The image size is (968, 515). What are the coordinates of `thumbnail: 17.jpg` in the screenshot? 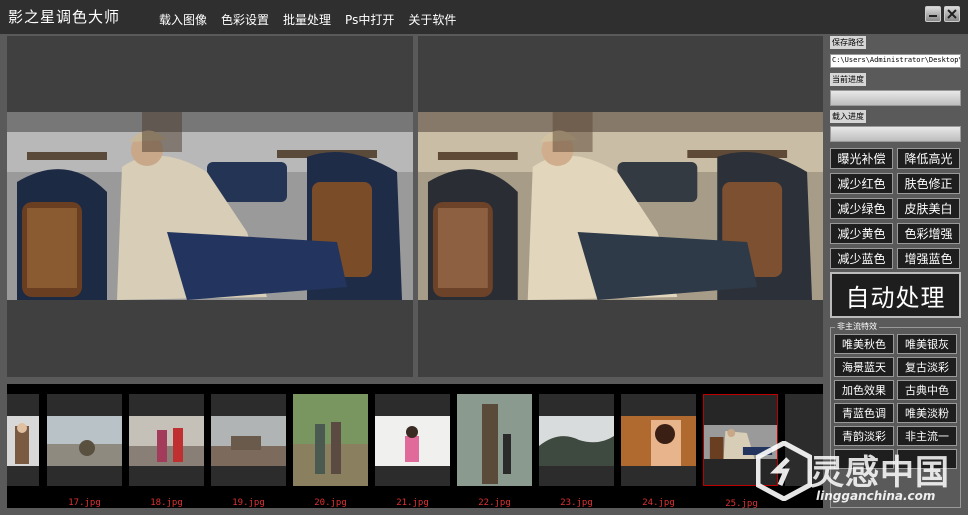 It's located at (84, 451).